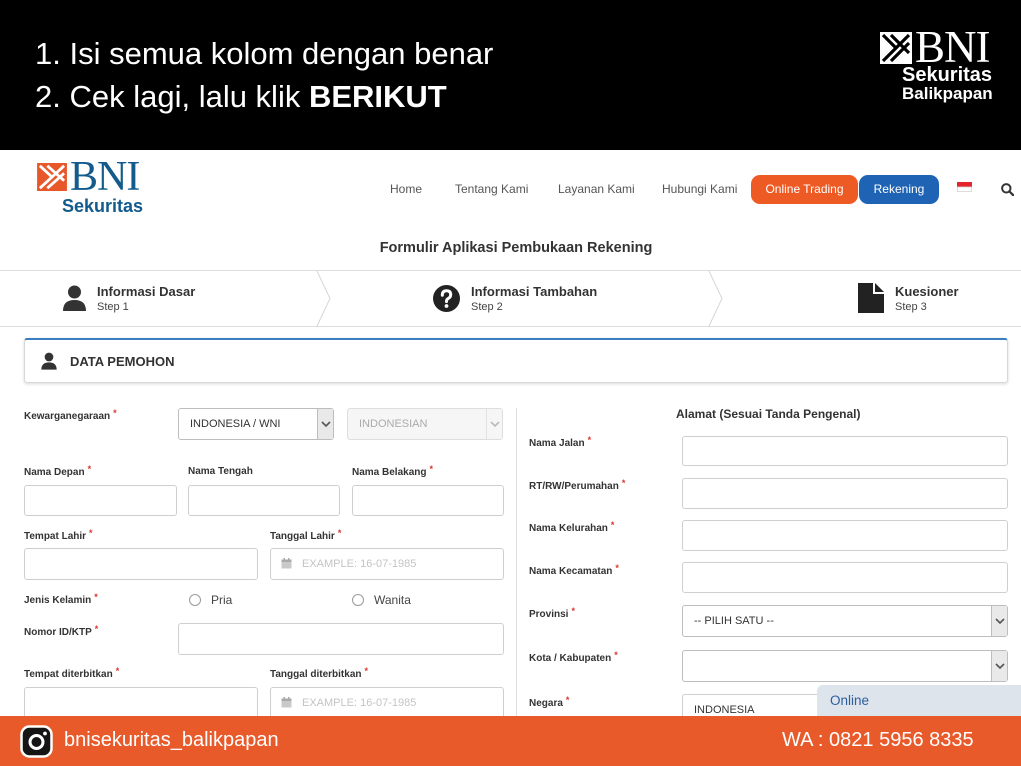 Image resolution: width=1021 pixels, height=766 pixels. I want to click on site-logo-sub: Sekuritas, so click(103, 206).